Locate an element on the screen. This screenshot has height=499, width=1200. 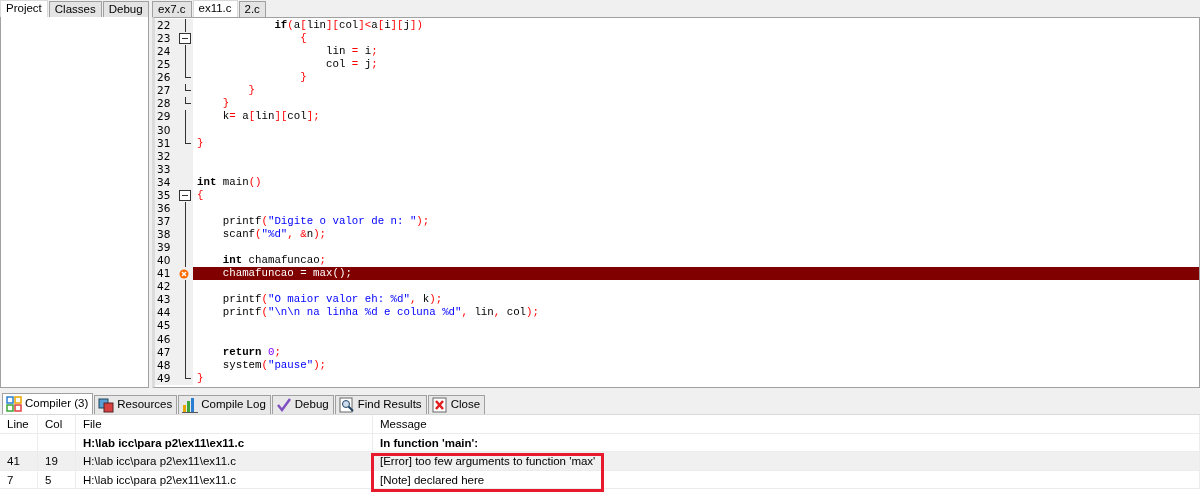
bar-chart-icon is located at coordinates (190, 405).